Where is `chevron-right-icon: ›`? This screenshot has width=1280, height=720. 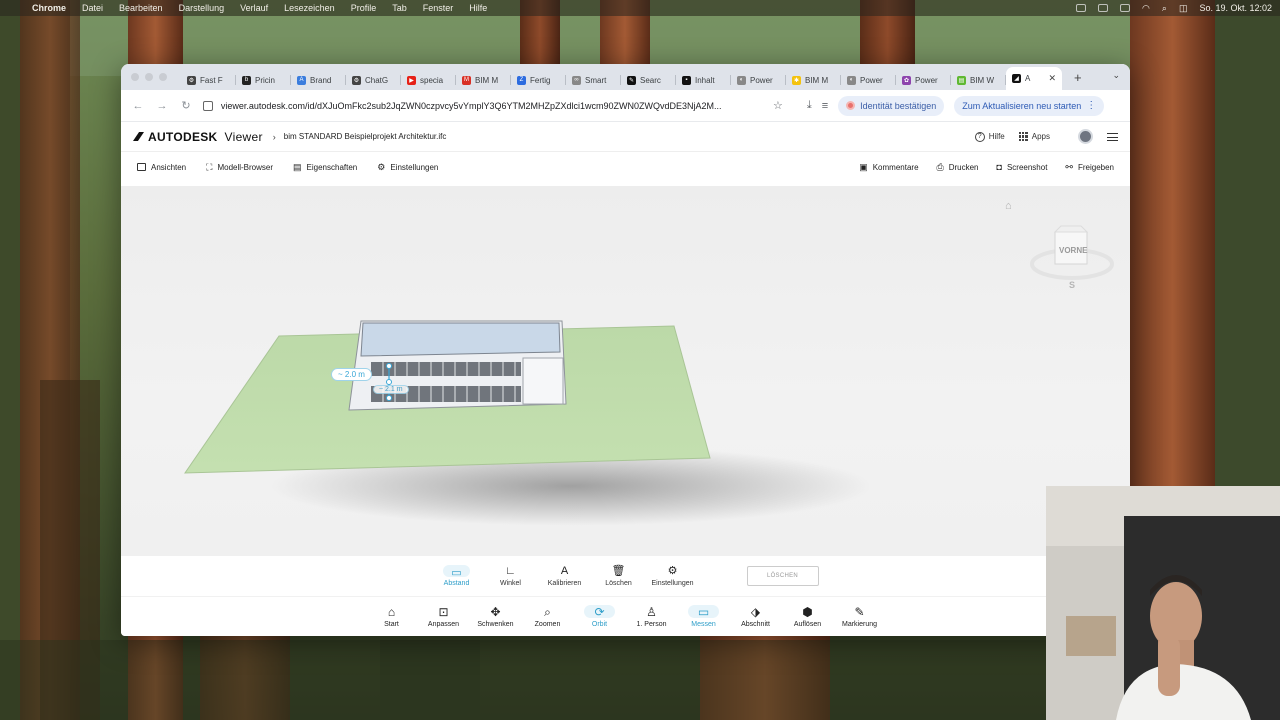 chevron-right-icon: › is located at coordinates (274, 136).